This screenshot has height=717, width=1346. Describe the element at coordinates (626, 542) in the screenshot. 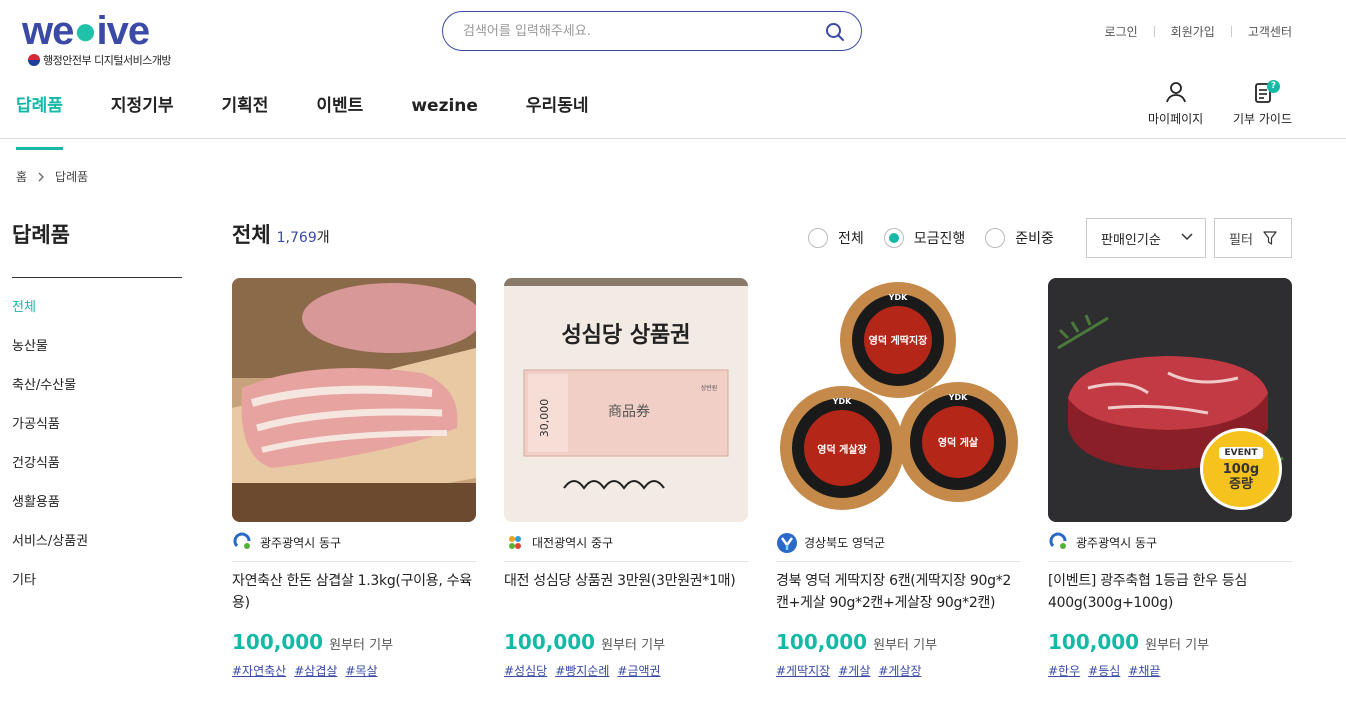

I see `product-org: 대전광역시 중구` at that location.